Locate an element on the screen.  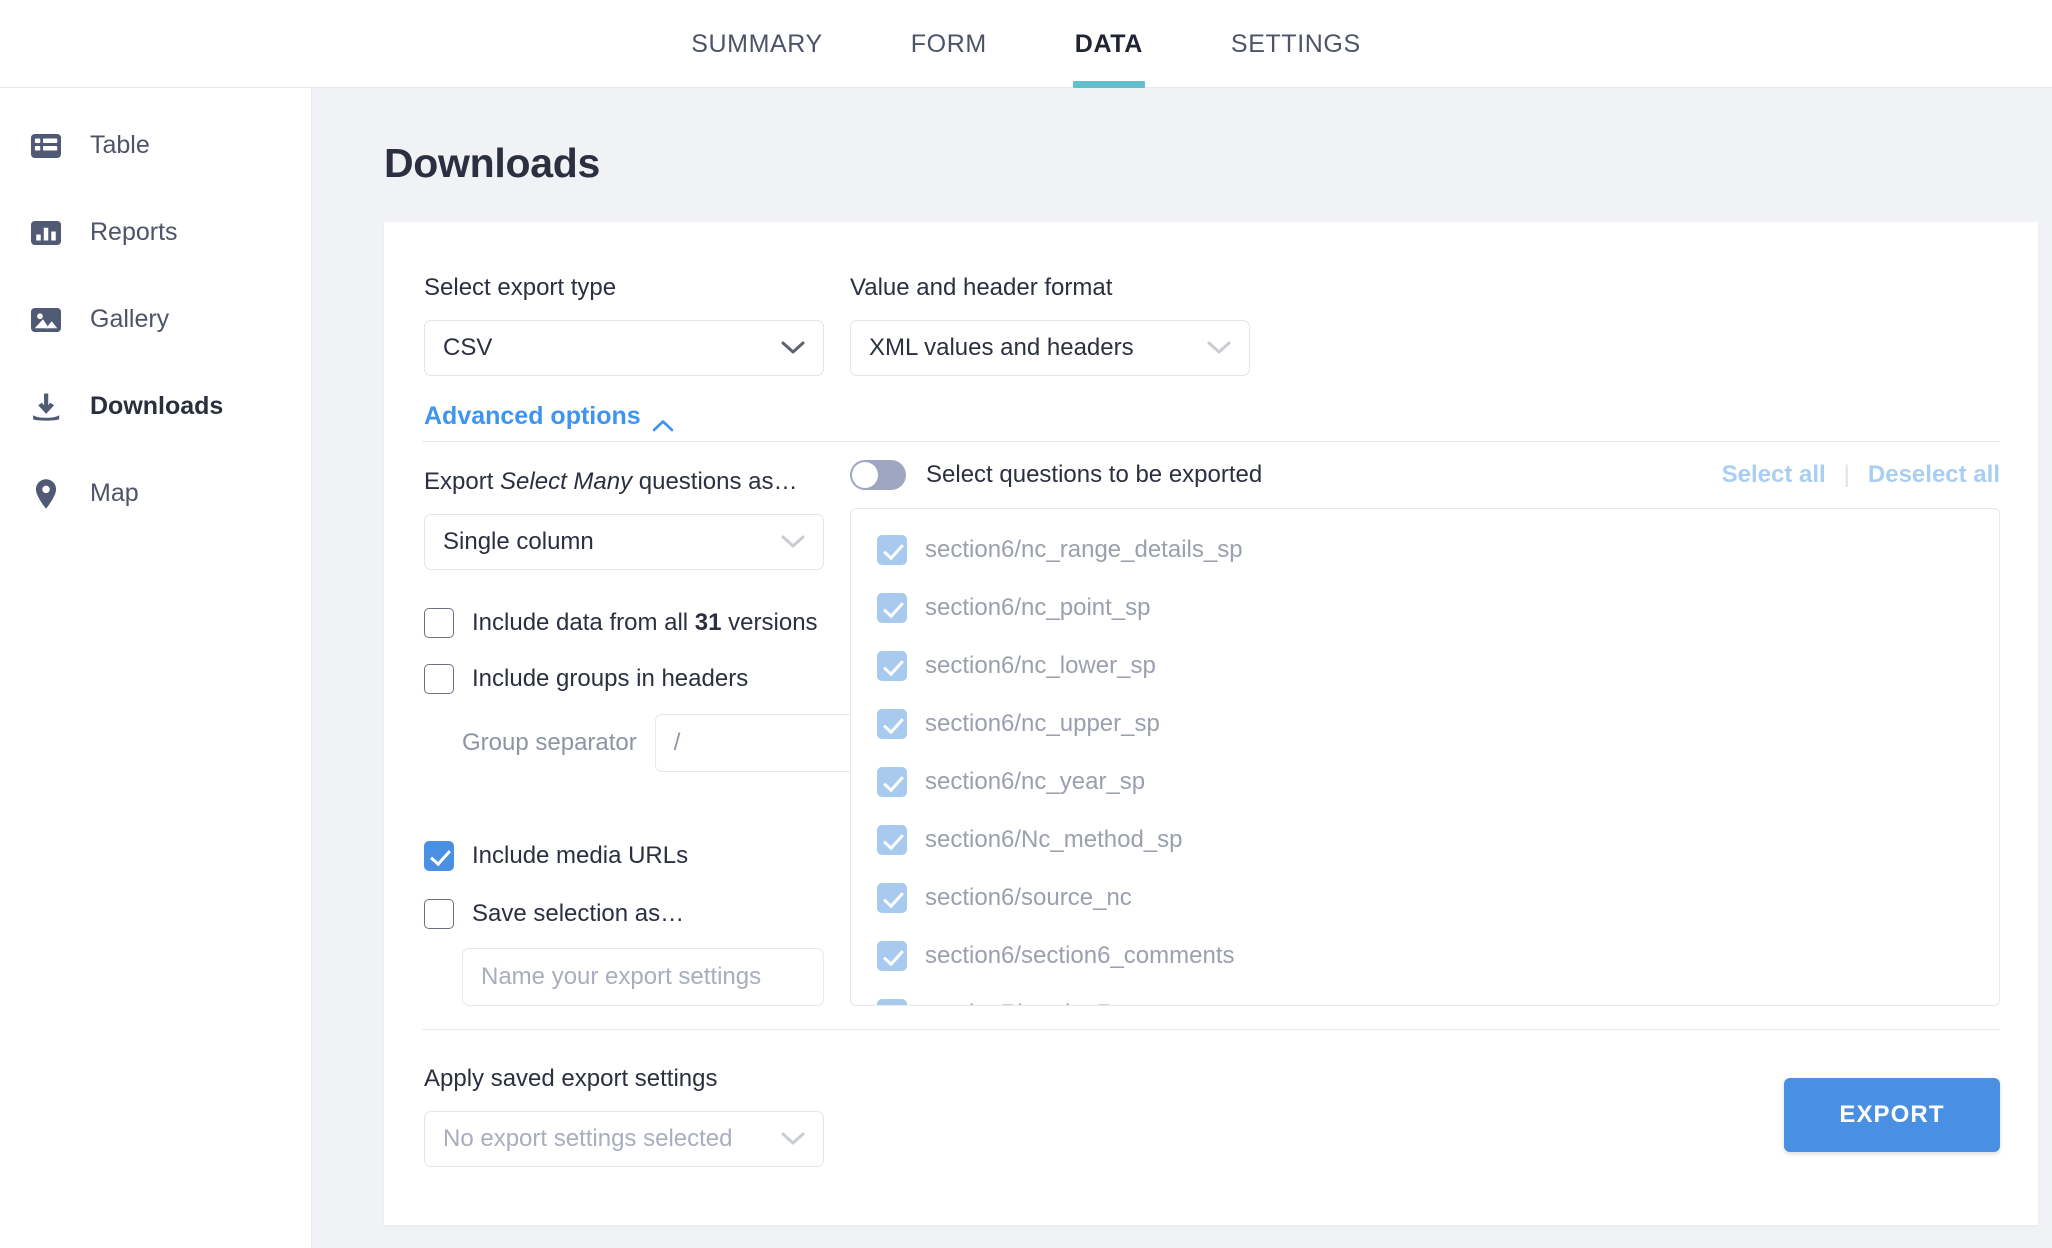
include-versions-row: Include data from all 31 versions is located at coordinates (621, 623).